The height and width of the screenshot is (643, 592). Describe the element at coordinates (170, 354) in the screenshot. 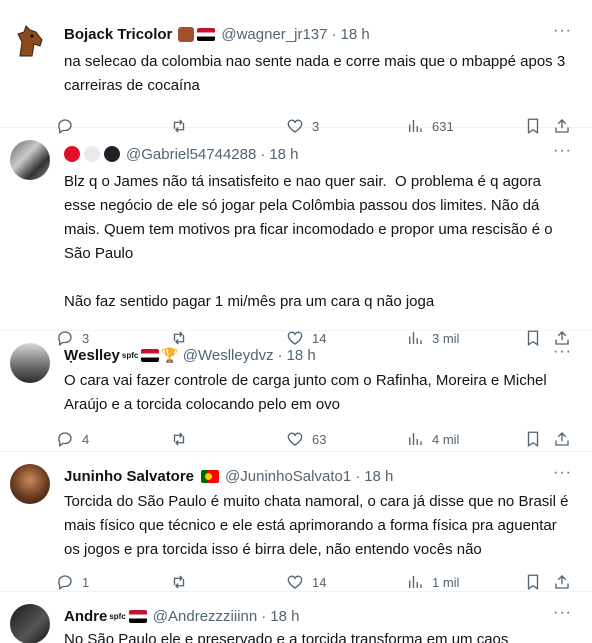

I see `trophy-icon: 🏆` at that location.